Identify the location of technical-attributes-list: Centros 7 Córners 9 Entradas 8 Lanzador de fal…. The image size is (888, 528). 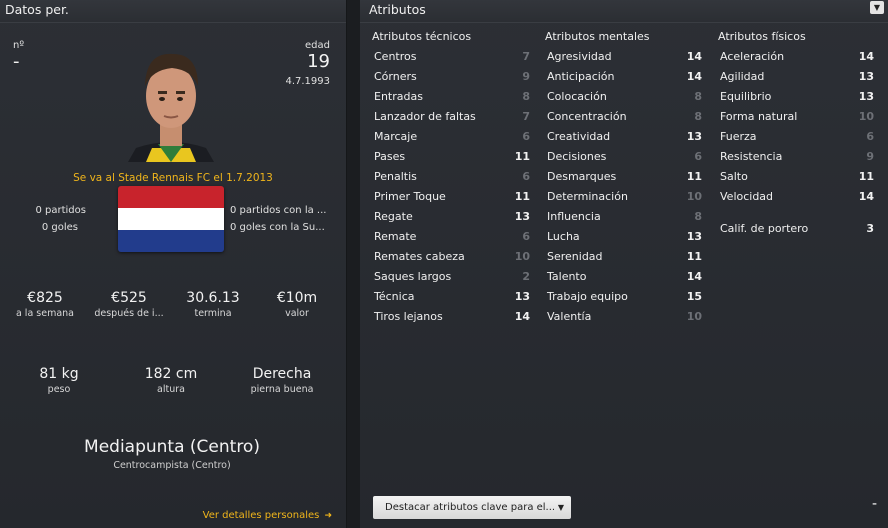
(451, 187).